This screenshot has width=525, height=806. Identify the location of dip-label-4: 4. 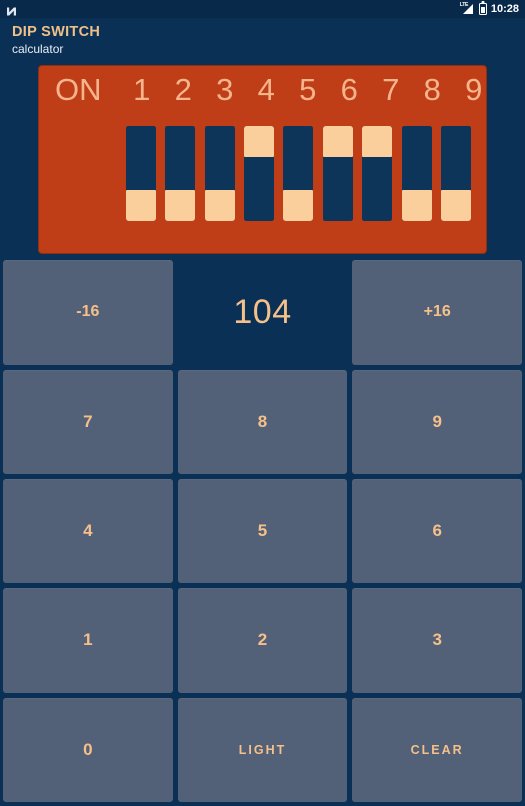
(266, 90).